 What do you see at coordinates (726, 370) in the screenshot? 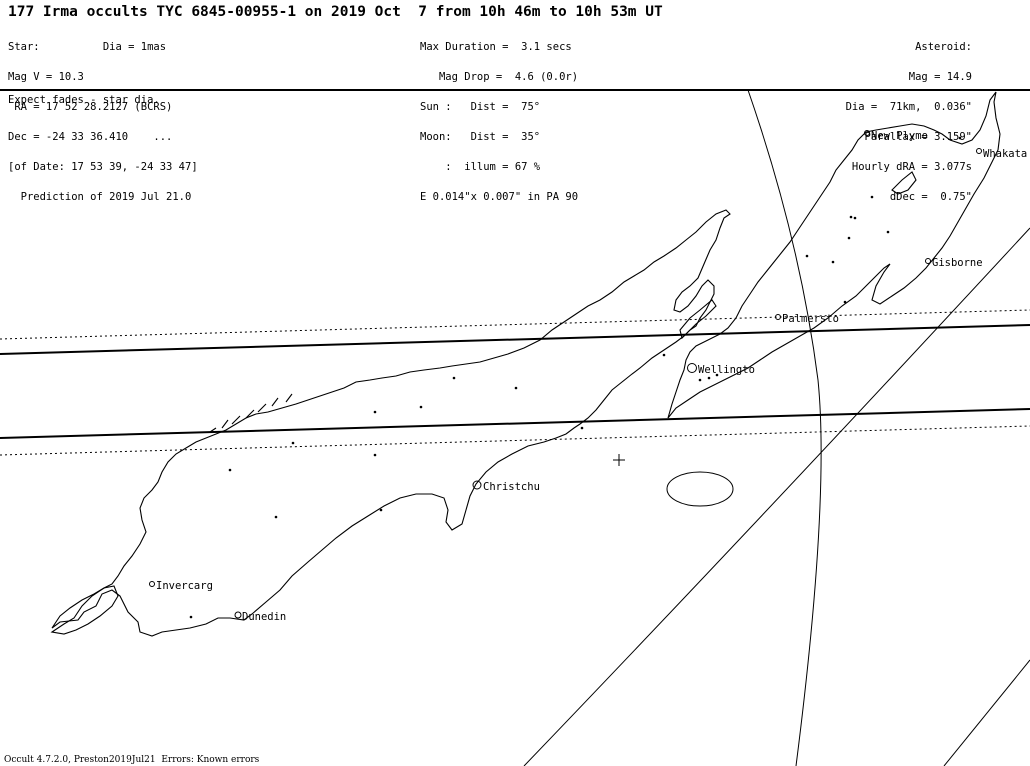
I see `city-label: Wellingto` at bounding box center [726, 370].